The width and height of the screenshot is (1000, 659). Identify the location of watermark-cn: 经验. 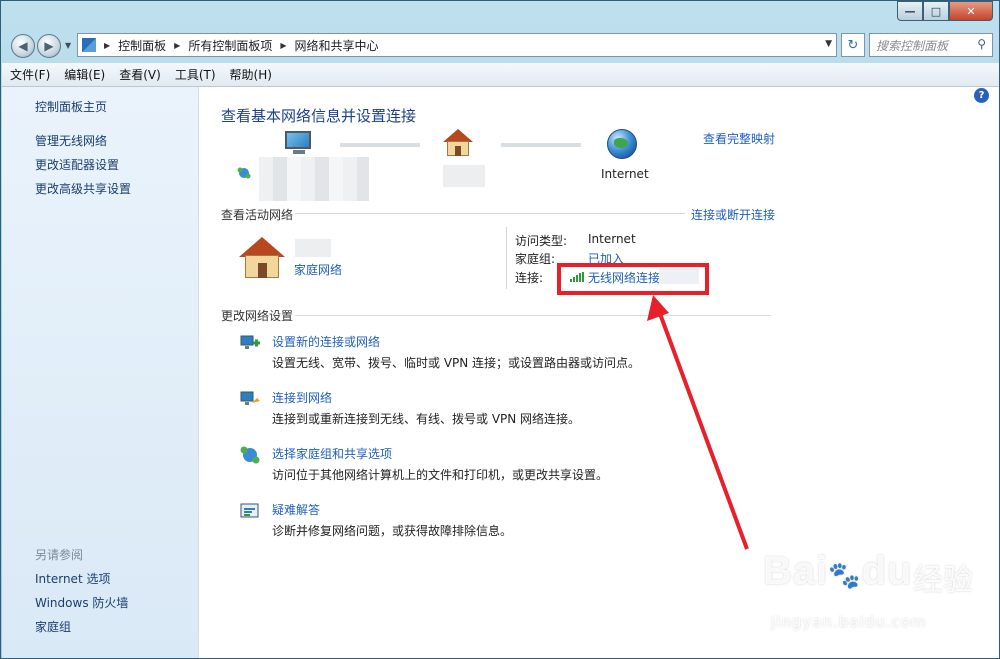
(943, 580).